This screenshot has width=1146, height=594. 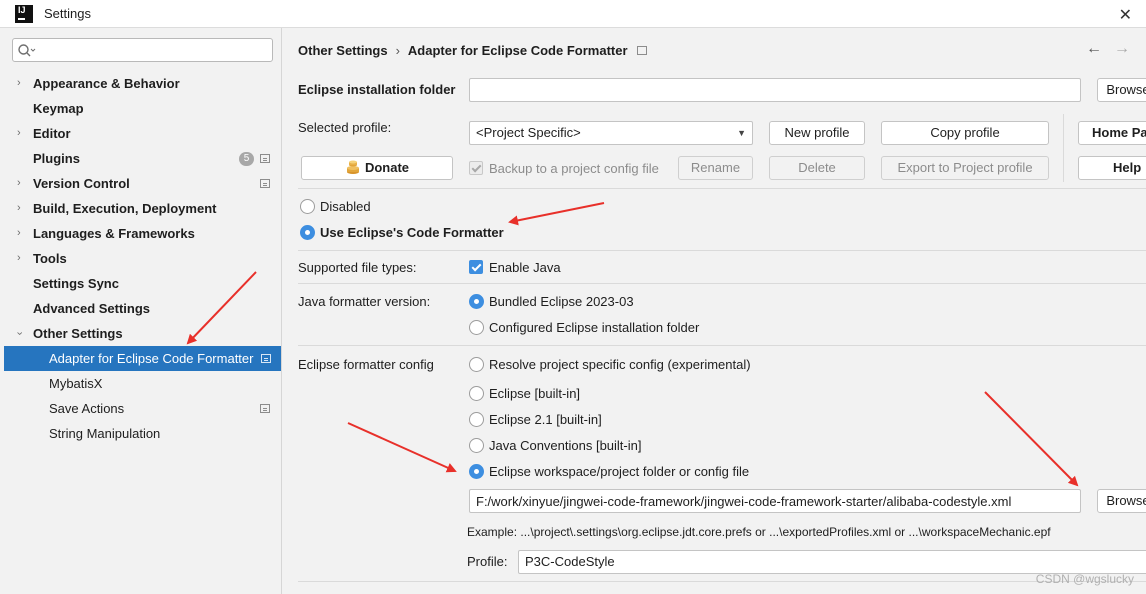 What do you see at coordinates (1122, 49) in the screenshot?
I see `forward-arrow-icon: →` at bounding box center [1122, 49].